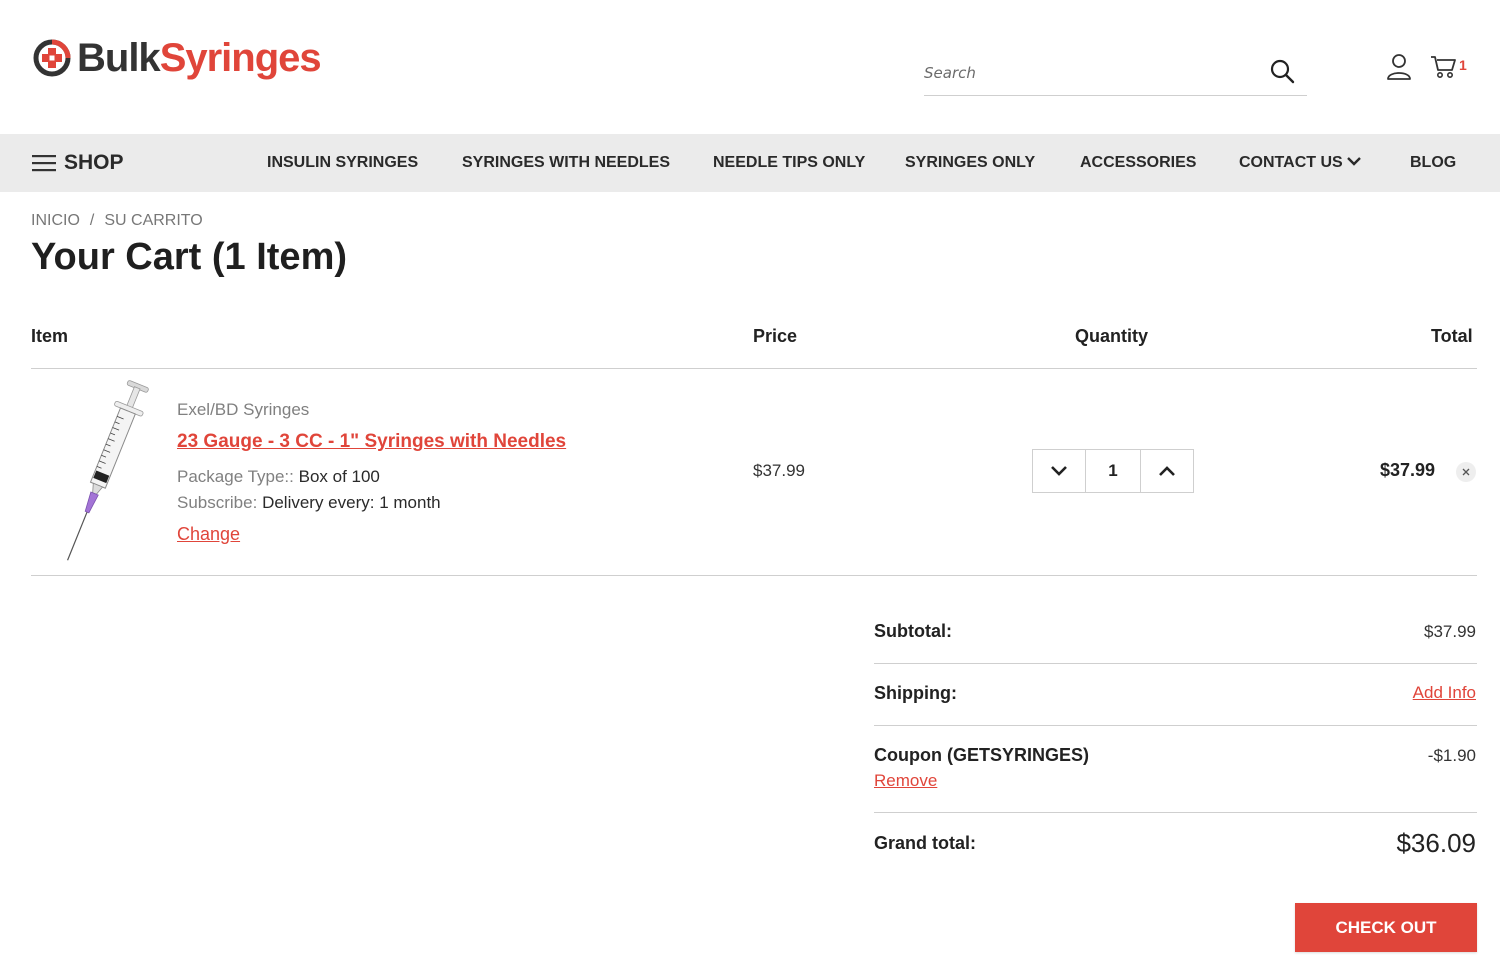 The width and height of the screenshot is (1500, 979). I want to click on checkout-button: CHECK OUT, so click(1386, 927).